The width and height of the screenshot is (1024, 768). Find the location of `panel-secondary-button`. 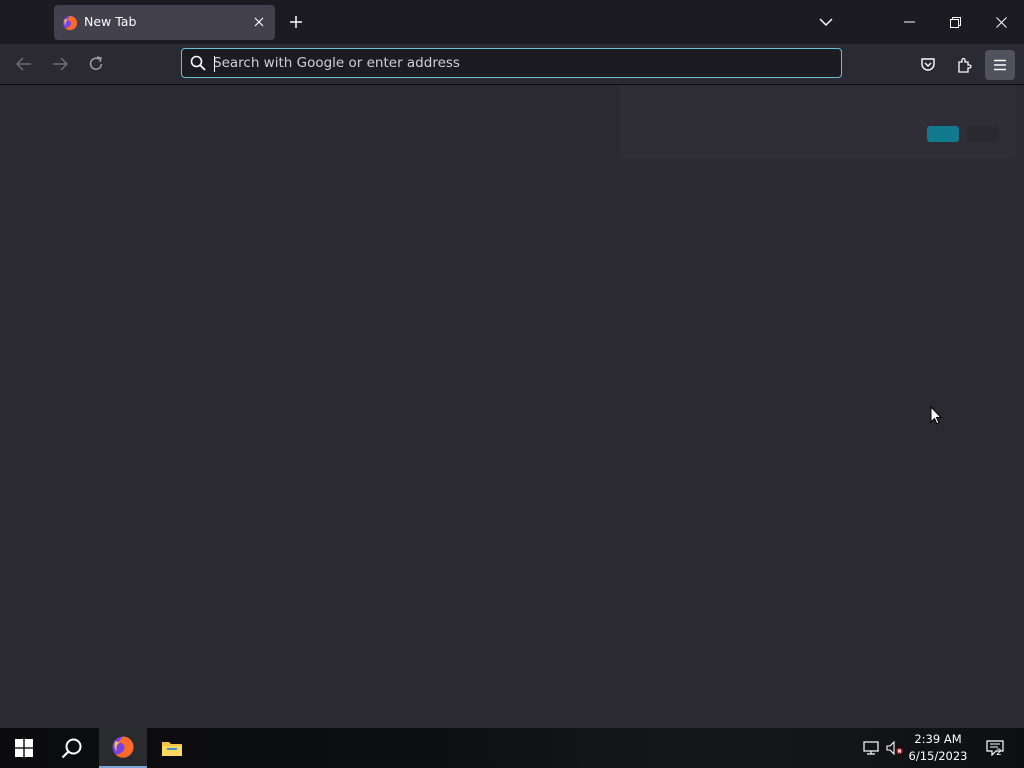

panel-secondary-button is located at coordinates (983, 134).